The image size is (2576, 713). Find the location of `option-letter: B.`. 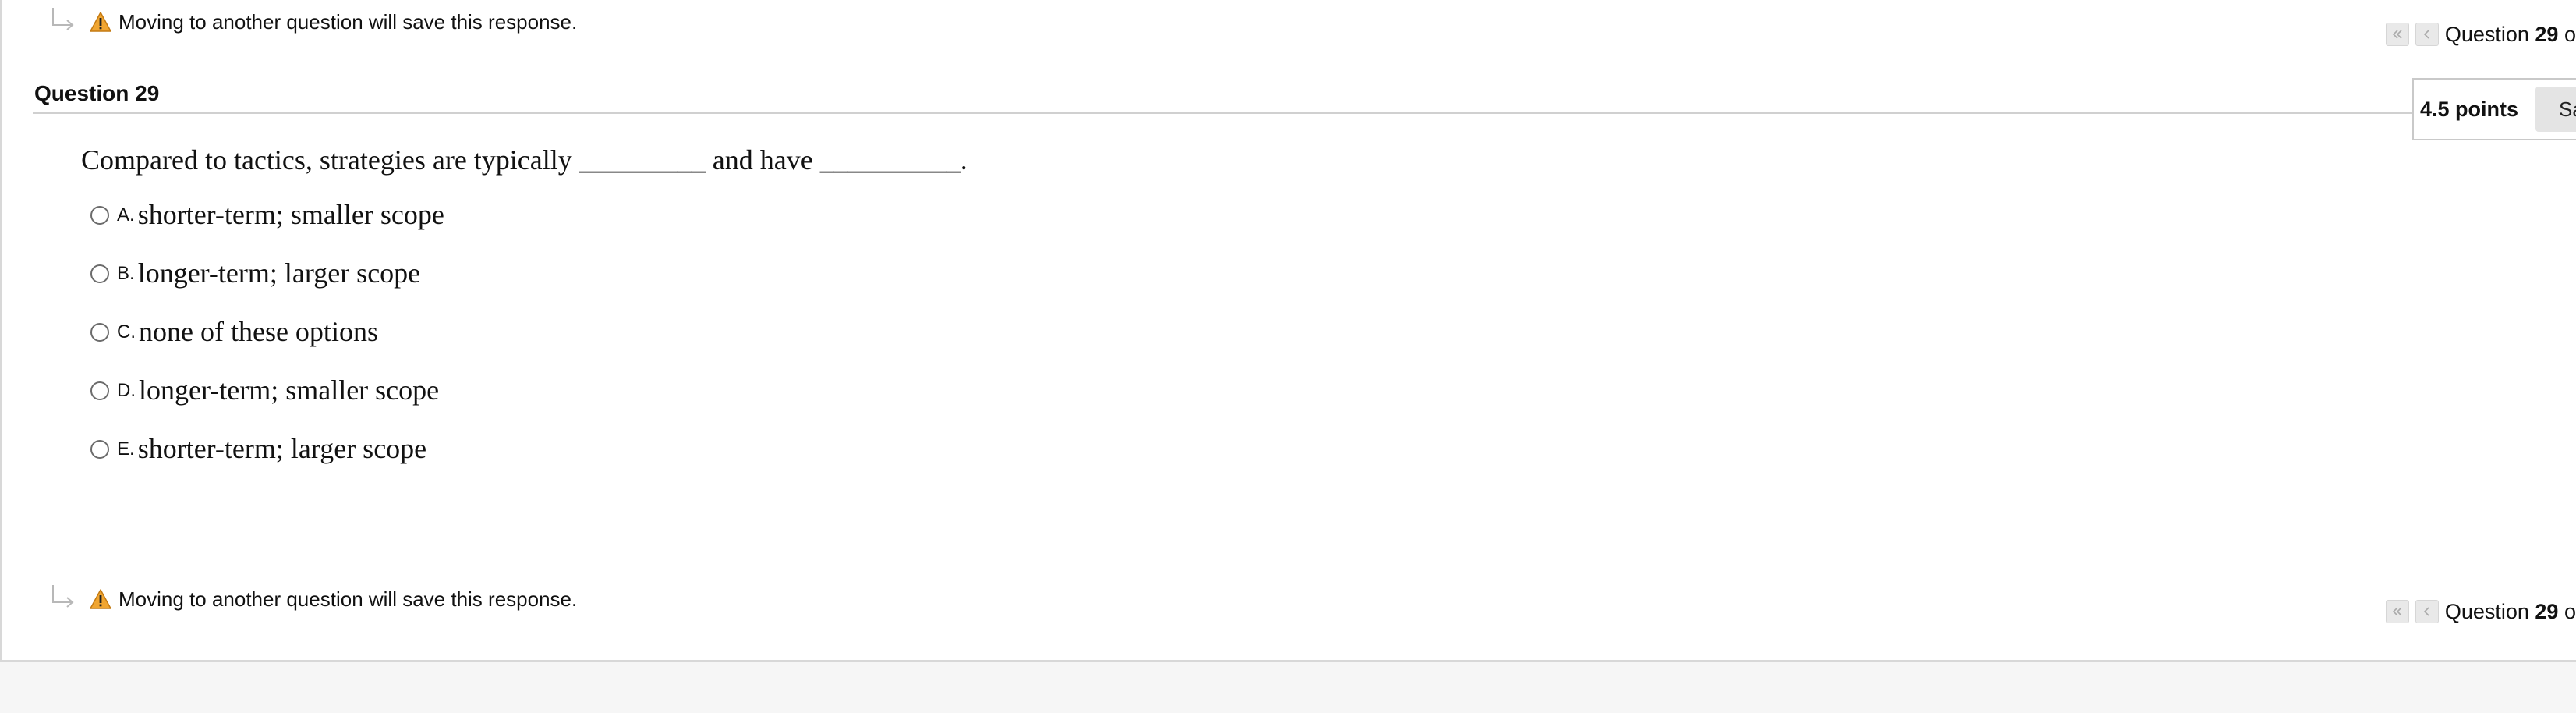

option-letter: B. is located at coordinates (126, 273).